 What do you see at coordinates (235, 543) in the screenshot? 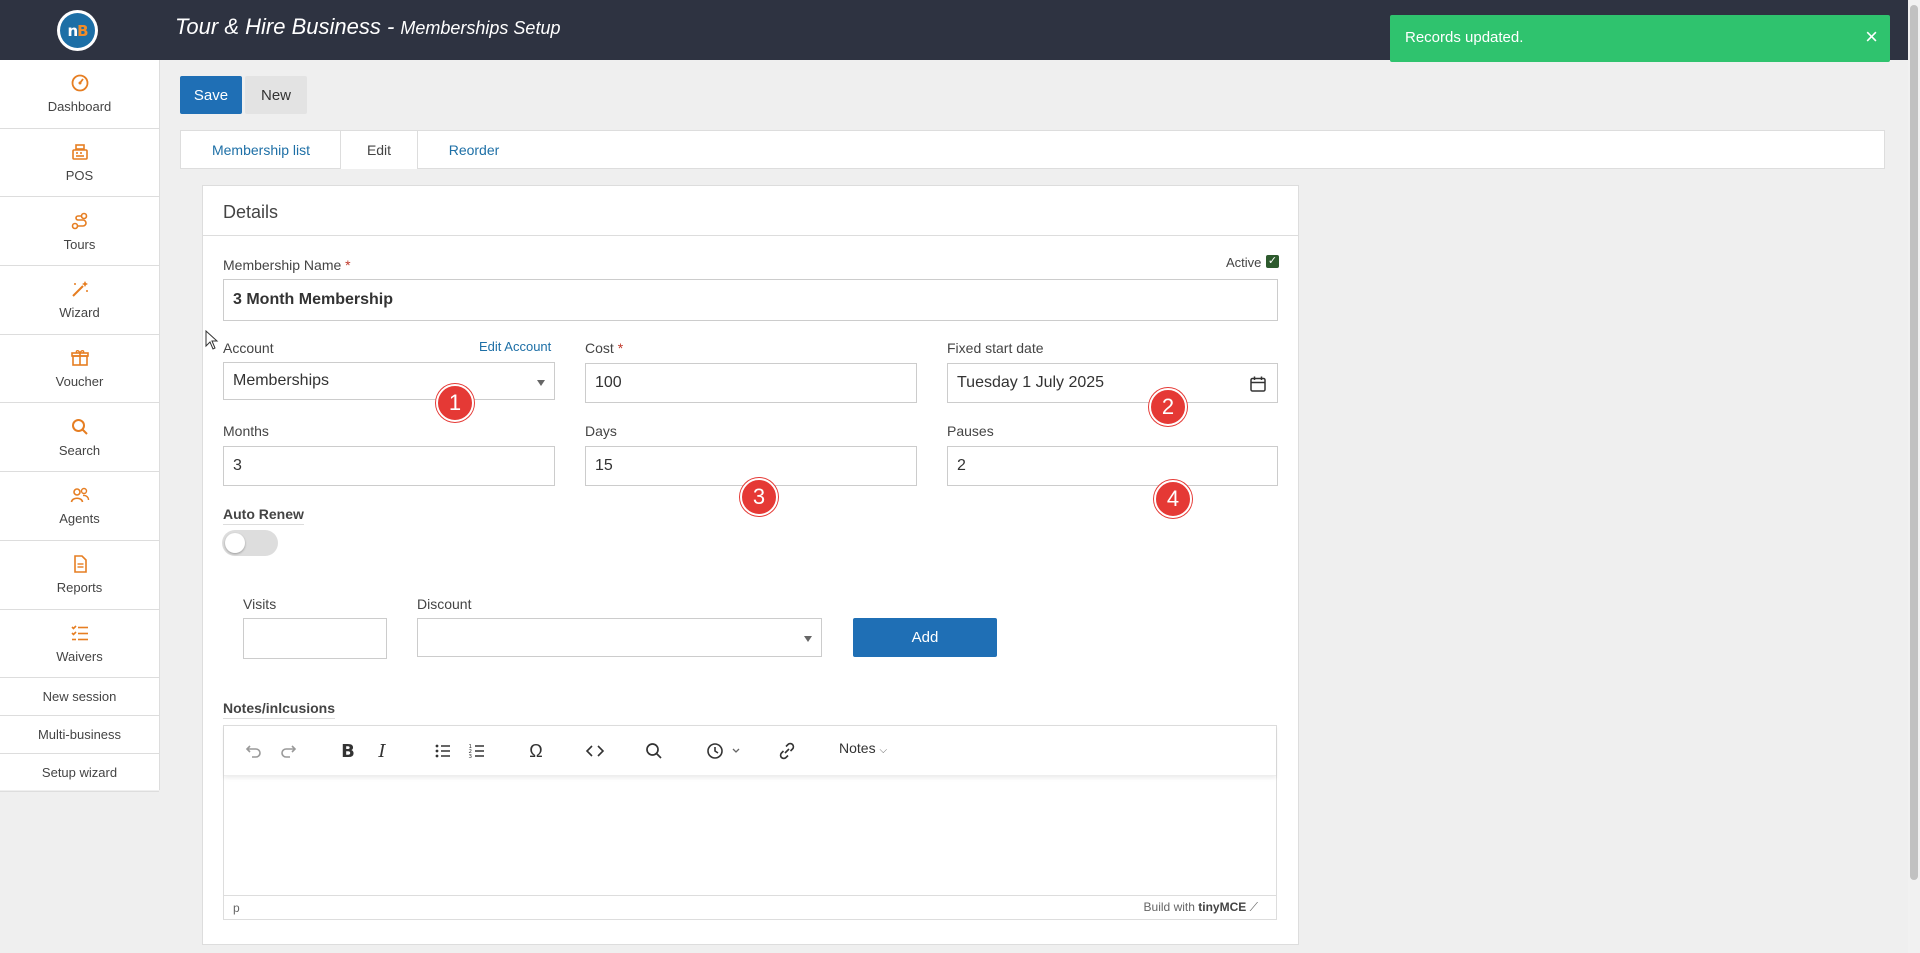
I see `toggle-knob` at bounding box center [235, 543].